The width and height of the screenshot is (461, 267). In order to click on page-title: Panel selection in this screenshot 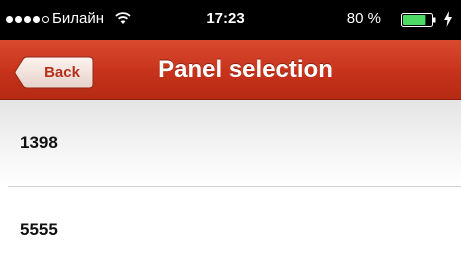, I will do `click(245, 69)`.